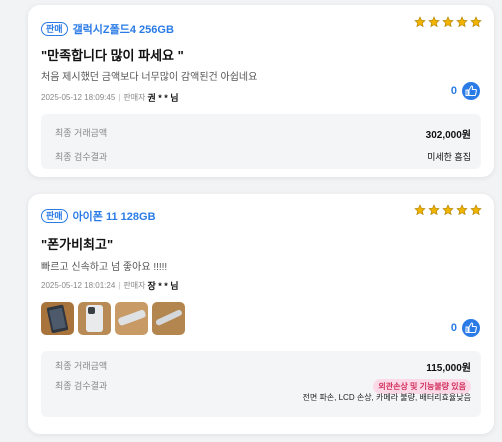 This screenshot has height=442, width=502. Describe the element at coordinates (131, 318) in the screenshot. I see `phone-side-photo` at that location.